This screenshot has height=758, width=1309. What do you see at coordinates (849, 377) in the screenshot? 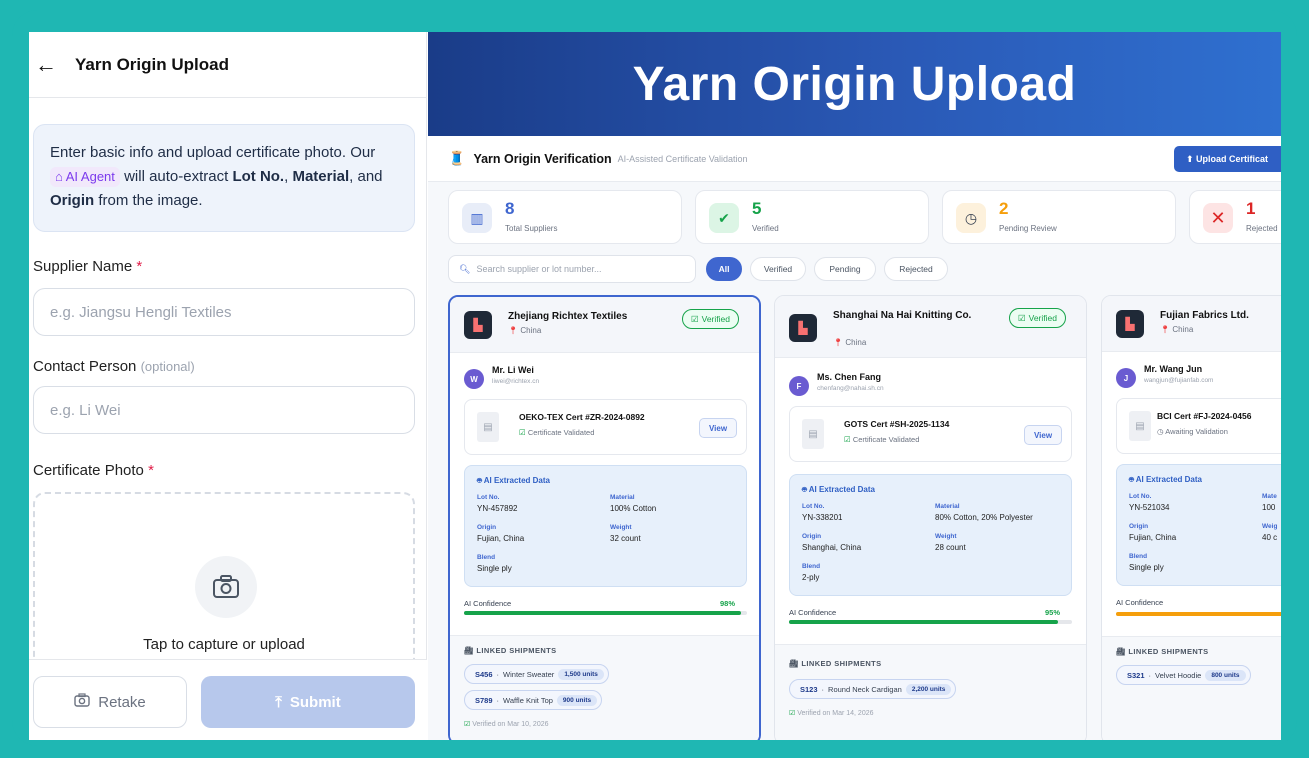
I see `contact-name: Ms. Chen Fang` at bounding box center [849, 377].